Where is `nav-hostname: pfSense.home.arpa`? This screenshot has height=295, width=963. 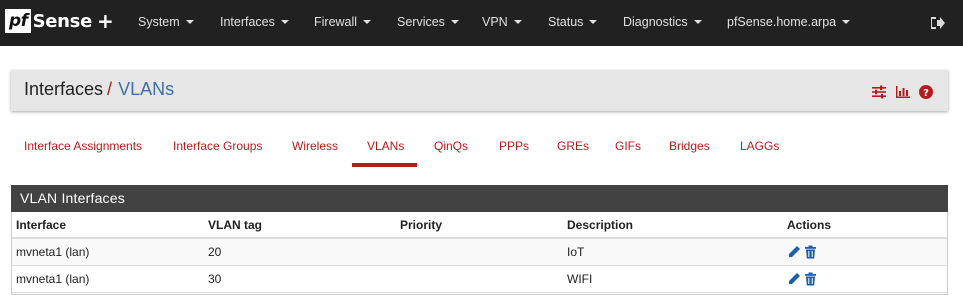
nav-hostname: pfSense.home.arpa is located at coordinates (789, 22).